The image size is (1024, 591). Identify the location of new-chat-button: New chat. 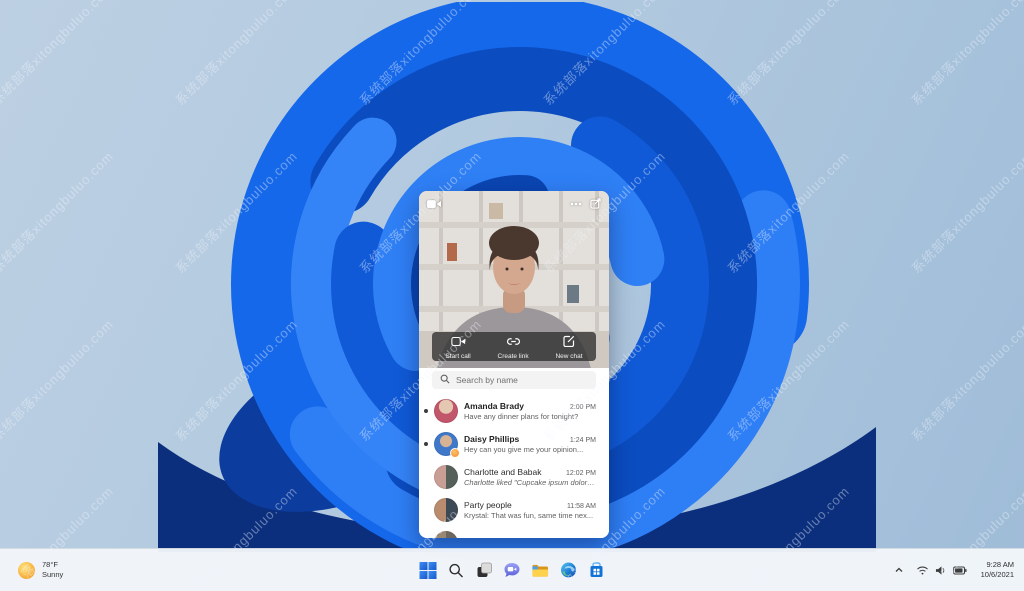
(569, 347).